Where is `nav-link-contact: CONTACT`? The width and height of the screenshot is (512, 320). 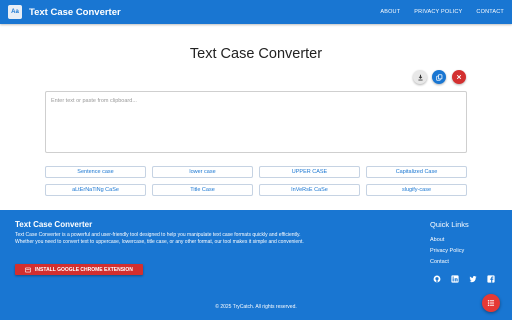 nav-link-contact: CONTACT is located at coordinates (490, 12).